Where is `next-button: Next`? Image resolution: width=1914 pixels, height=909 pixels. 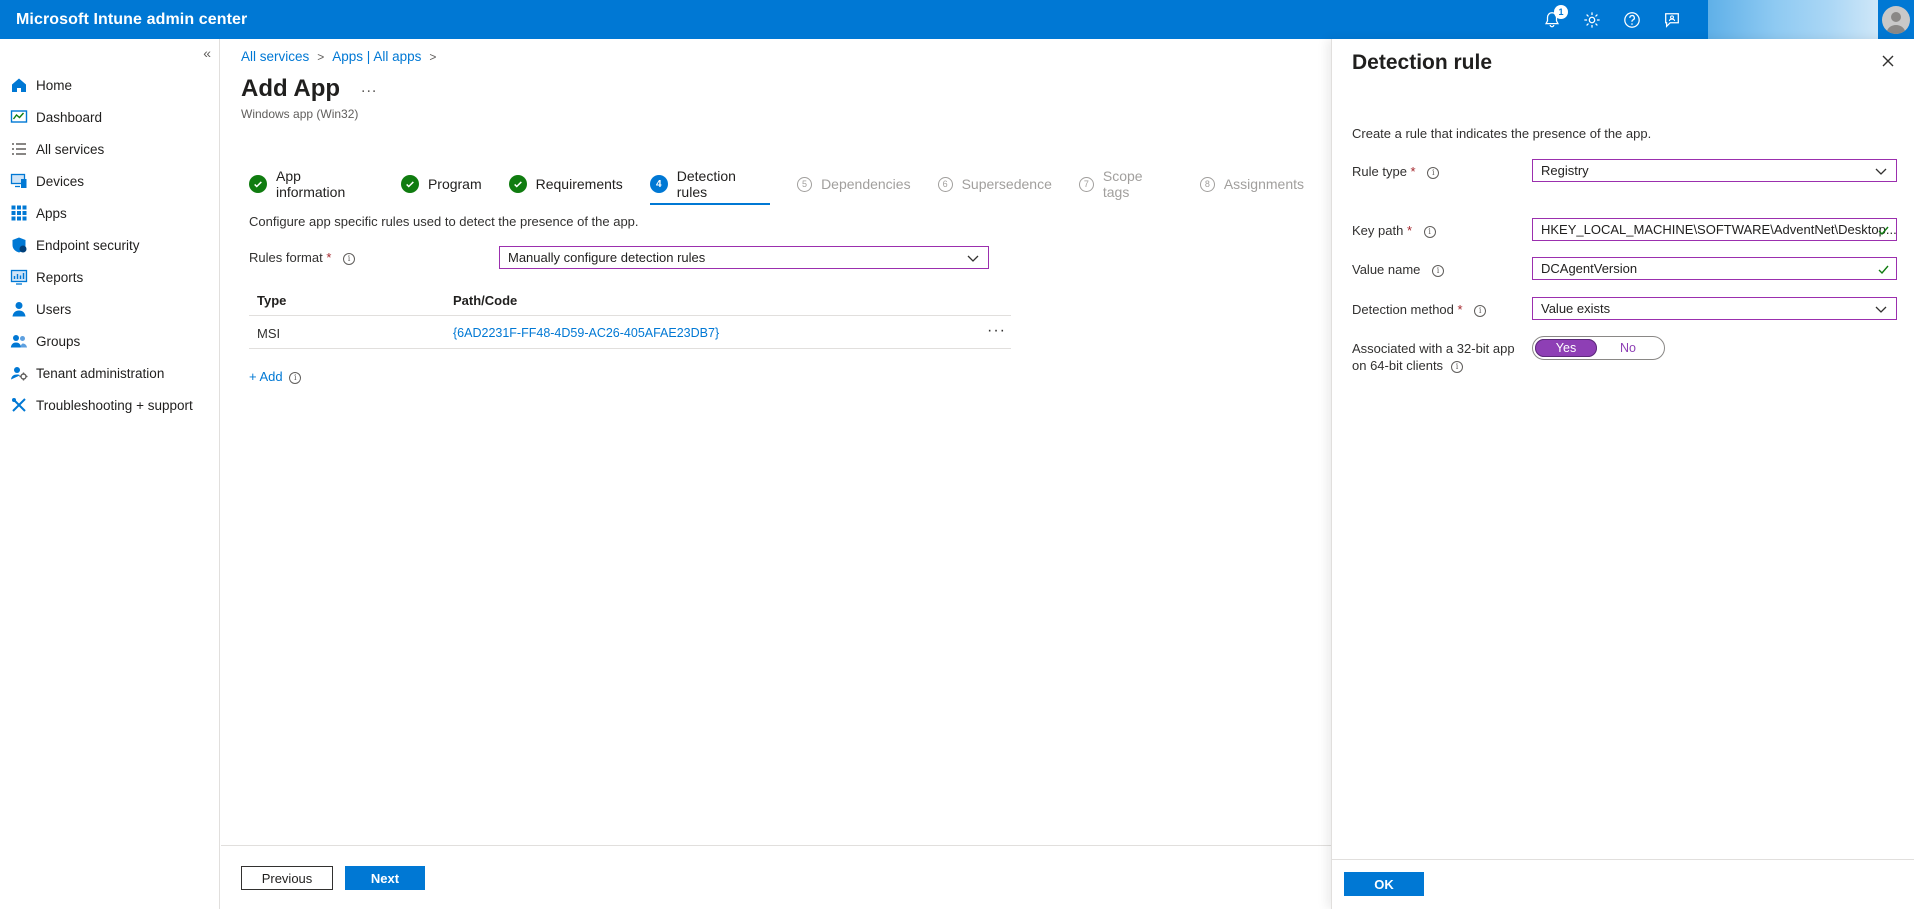 next-button: Next is located at coordinates (385, 878).